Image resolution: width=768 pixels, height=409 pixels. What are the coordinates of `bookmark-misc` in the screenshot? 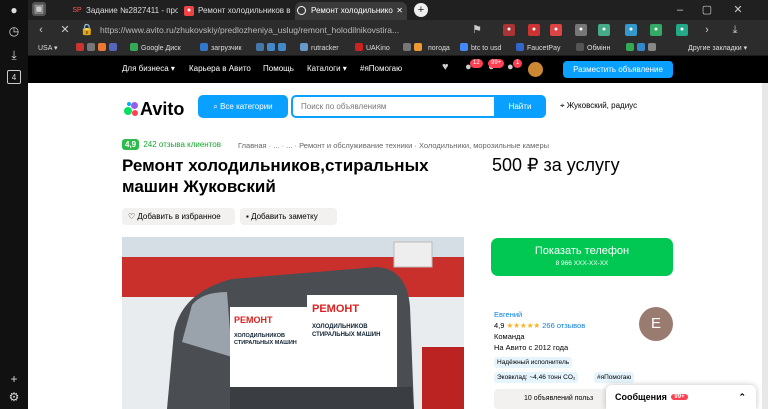 It's located at (414, 48).